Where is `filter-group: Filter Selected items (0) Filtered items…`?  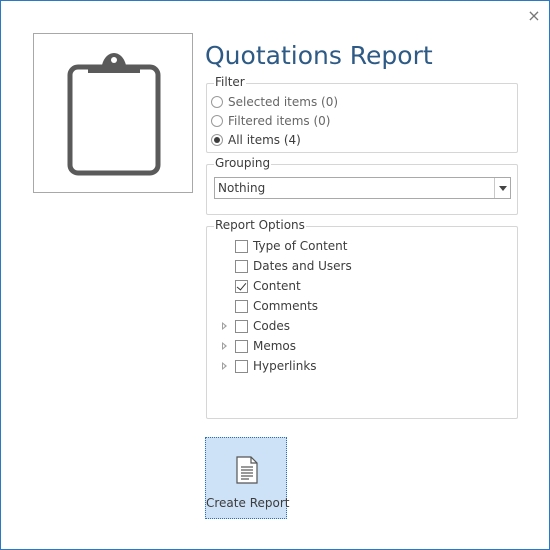
filter-group: Filter Selected items (0) Filtered items… is located at coordinates (362, 114).